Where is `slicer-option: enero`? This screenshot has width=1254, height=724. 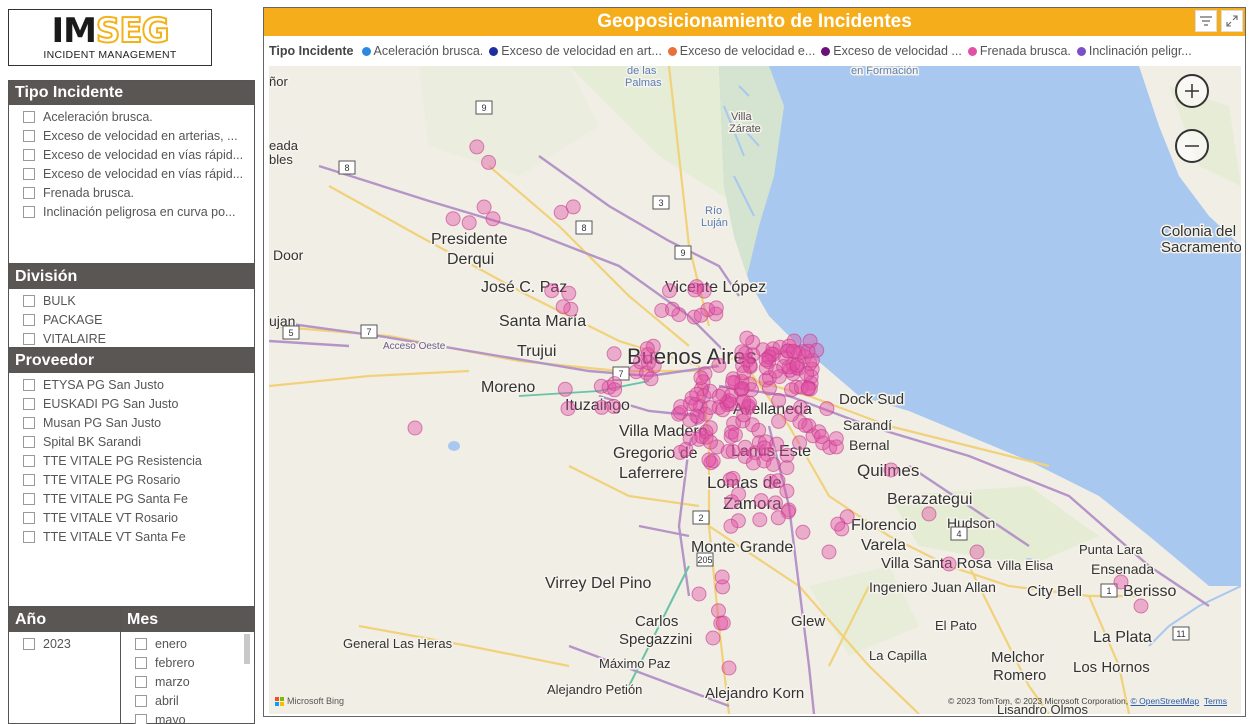
slicer-option: enero is located at coordinates (187, 643).